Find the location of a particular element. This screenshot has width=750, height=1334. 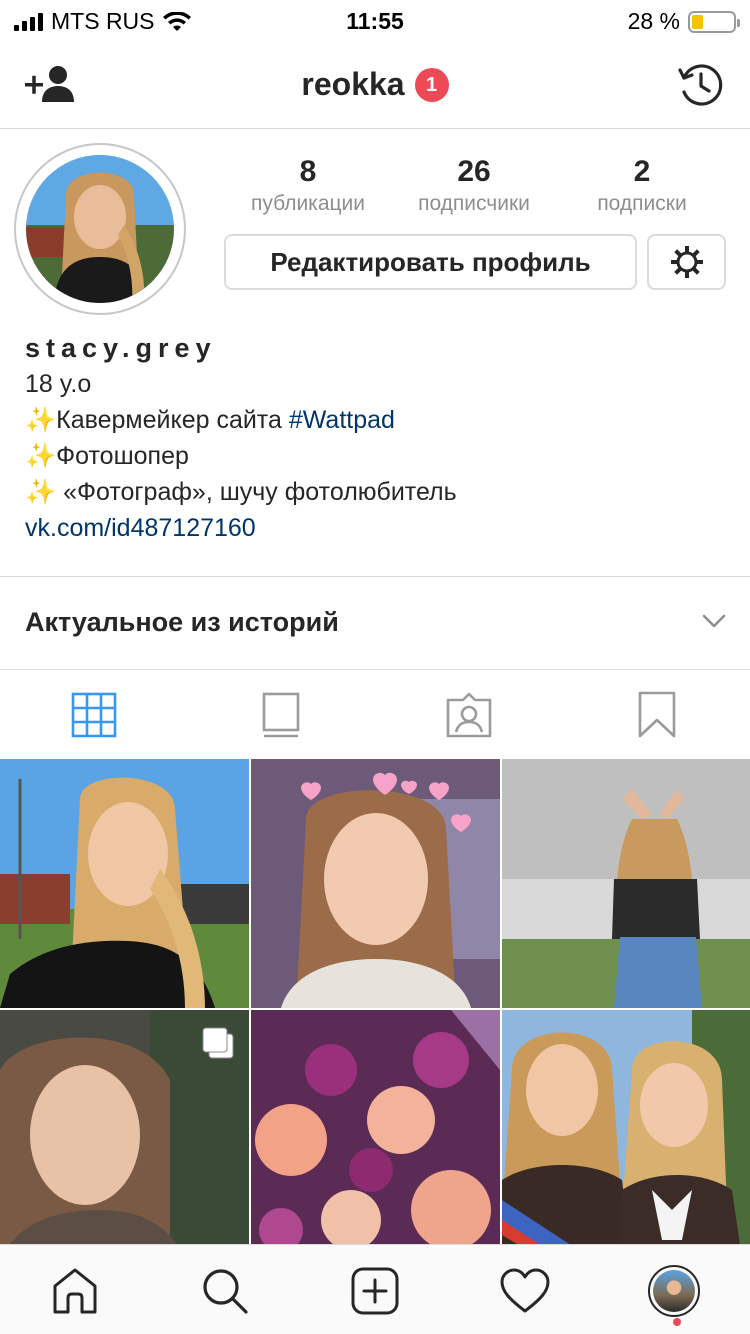

activity-heart-icon is located at coordinates (525, 1290).